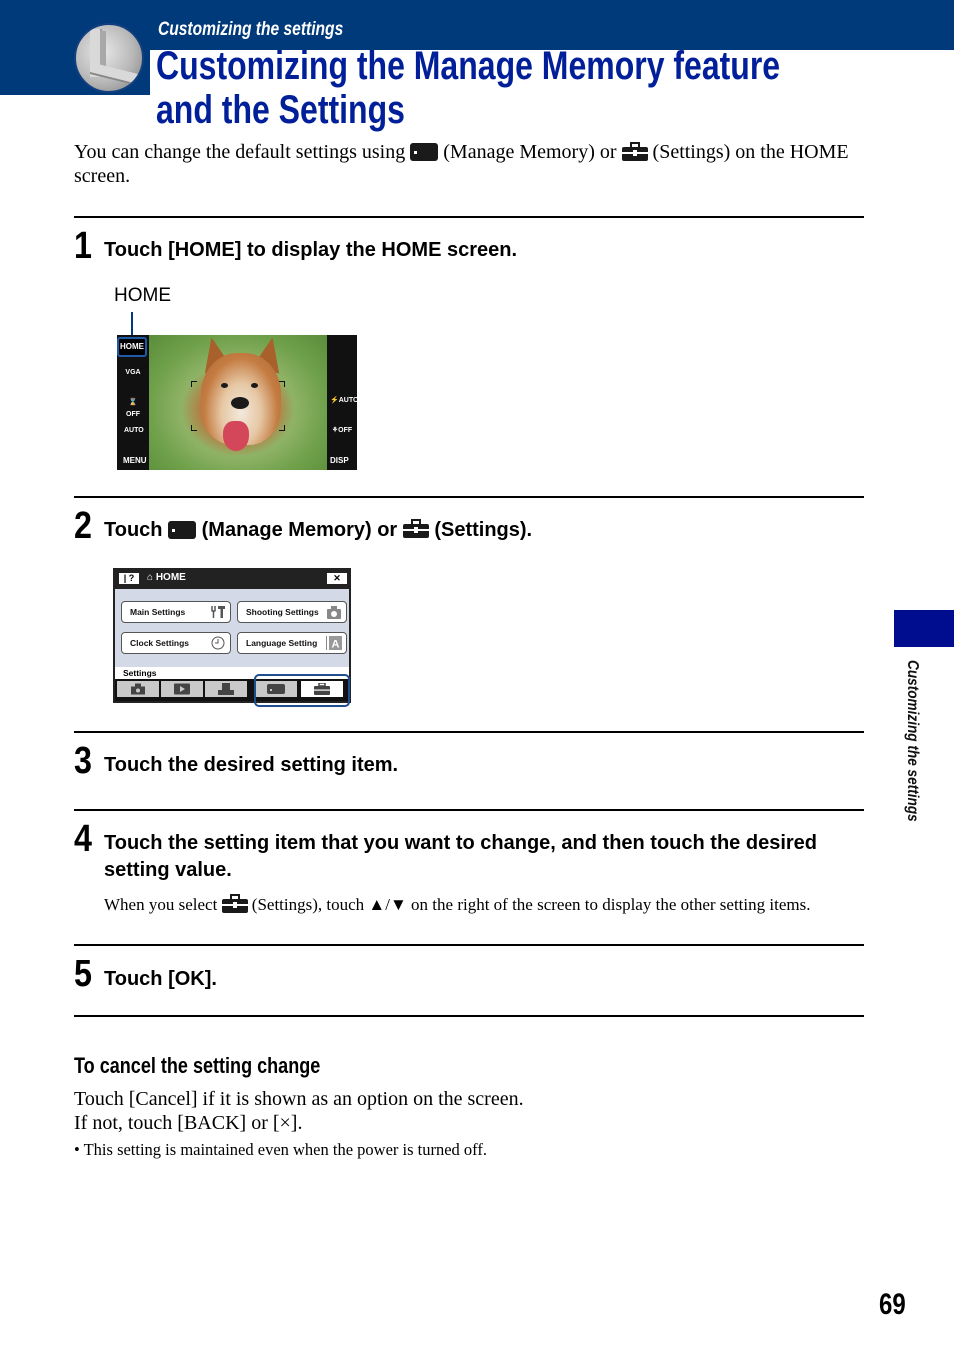 The image size is (954, 1357). Describe the element at coordinates (109, 58) in the screenshot. I see `chapter-logo-icon` at that location.